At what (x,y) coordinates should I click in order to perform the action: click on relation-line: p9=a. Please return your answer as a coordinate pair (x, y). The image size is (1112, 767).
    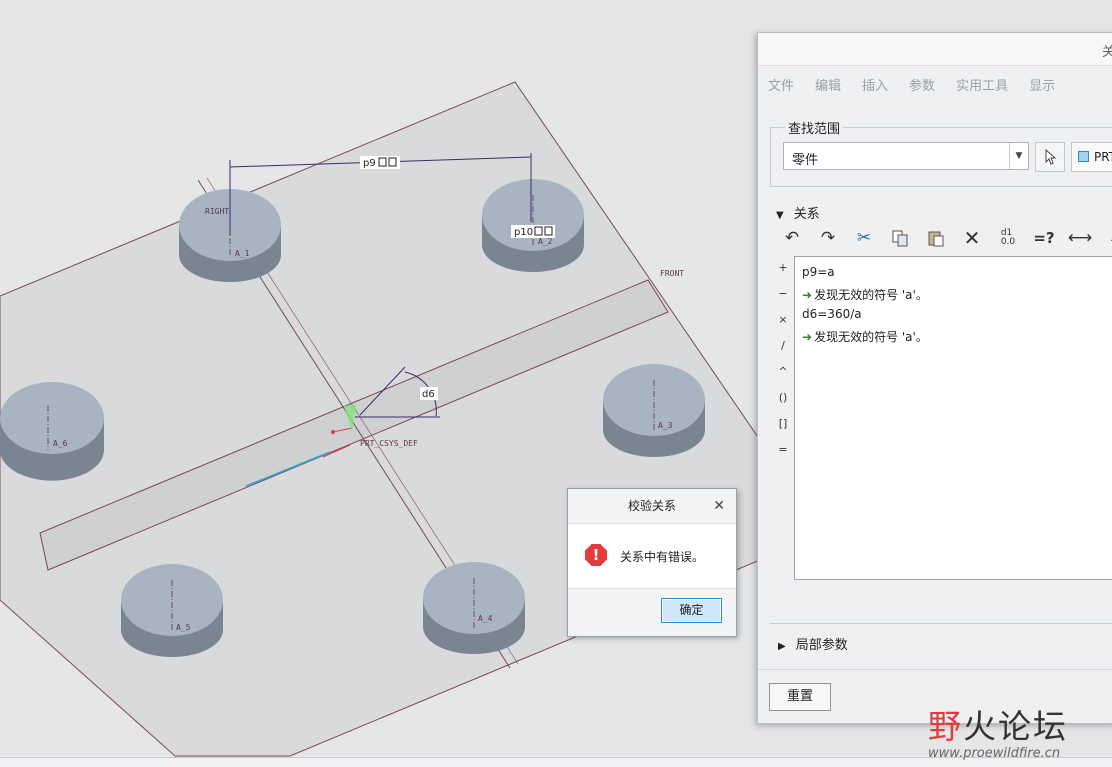
    Looking at the image, I should click on (818, 272).